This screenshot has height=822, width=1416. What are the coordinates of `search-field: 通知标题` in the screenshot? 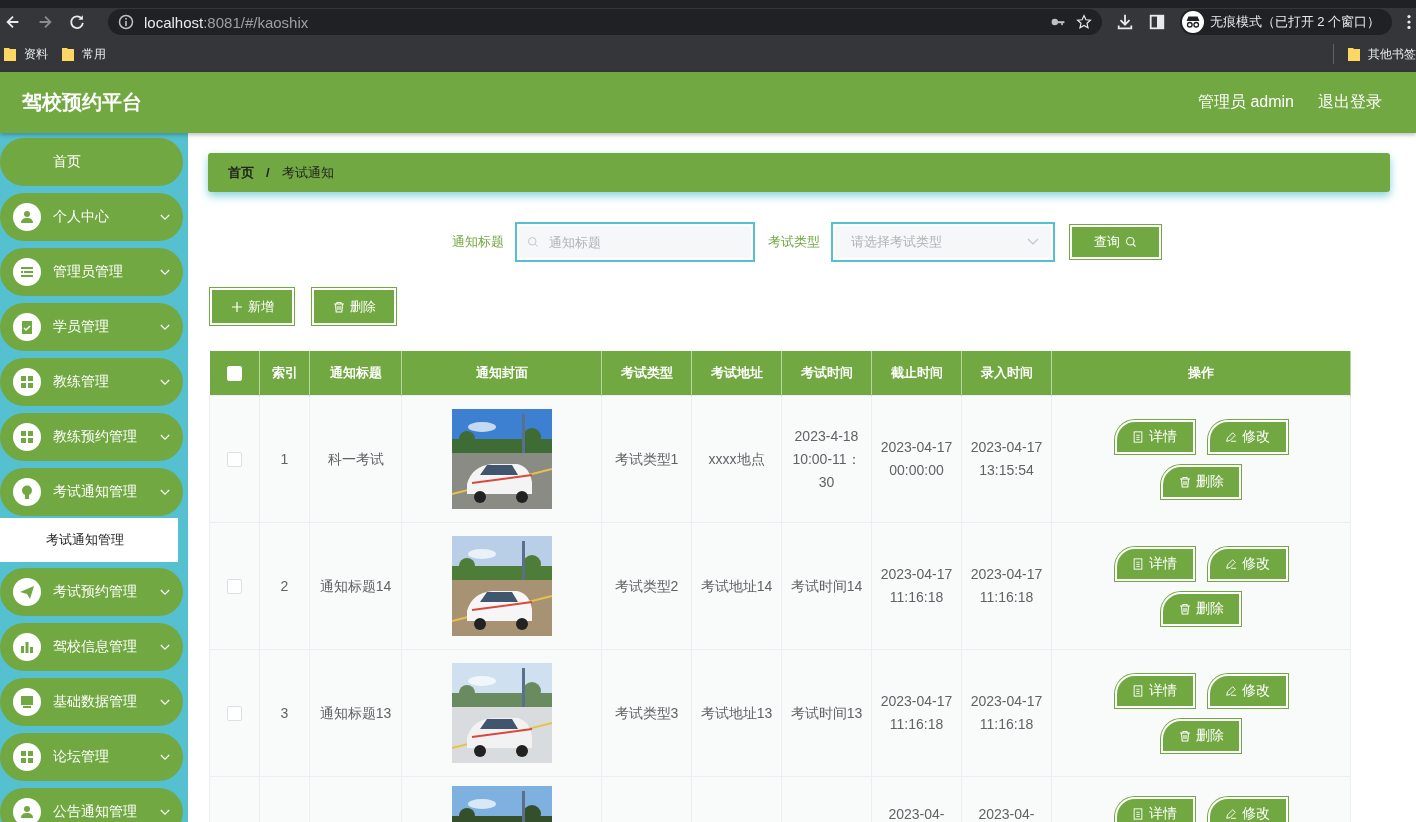 It's located at (634, 242).